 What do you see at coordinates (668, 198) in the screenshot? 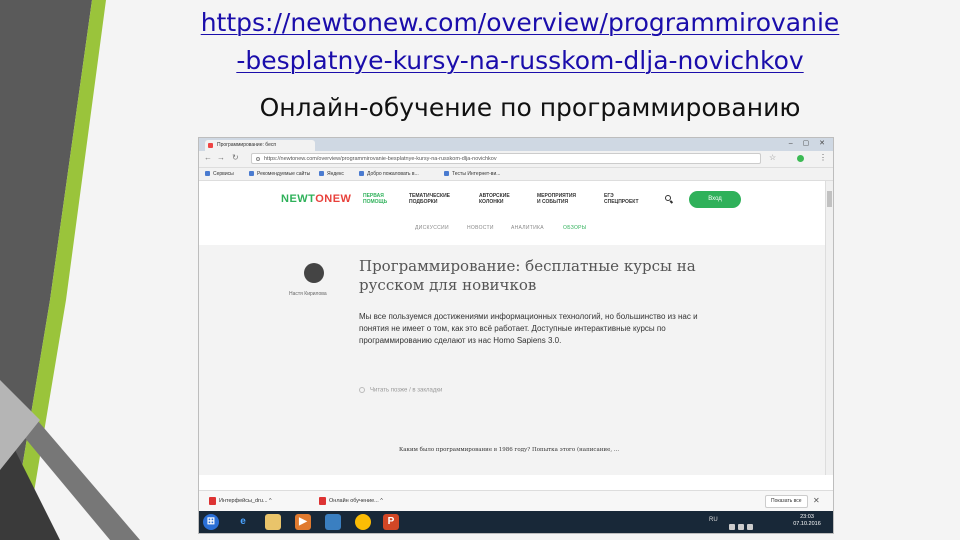
I see `search-icon` at bounding box center [668, 198].